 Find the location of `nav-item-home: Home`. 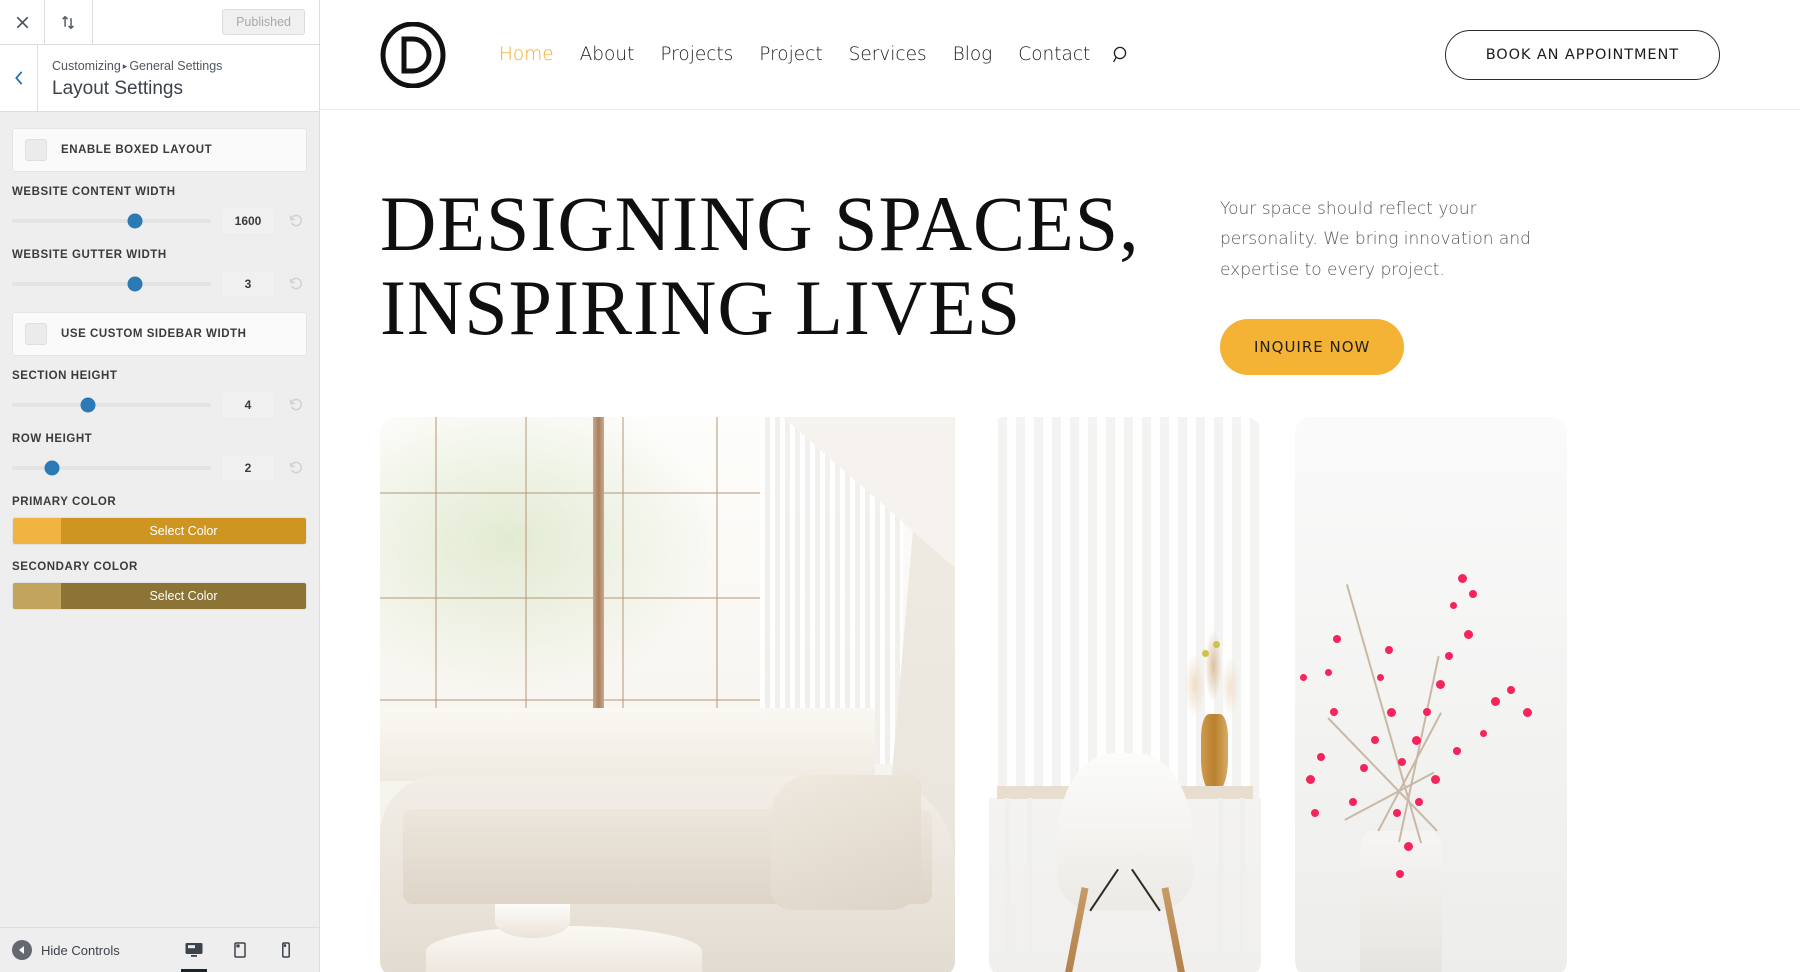

nav-item-home: Home is located at coordinates (526, 54).